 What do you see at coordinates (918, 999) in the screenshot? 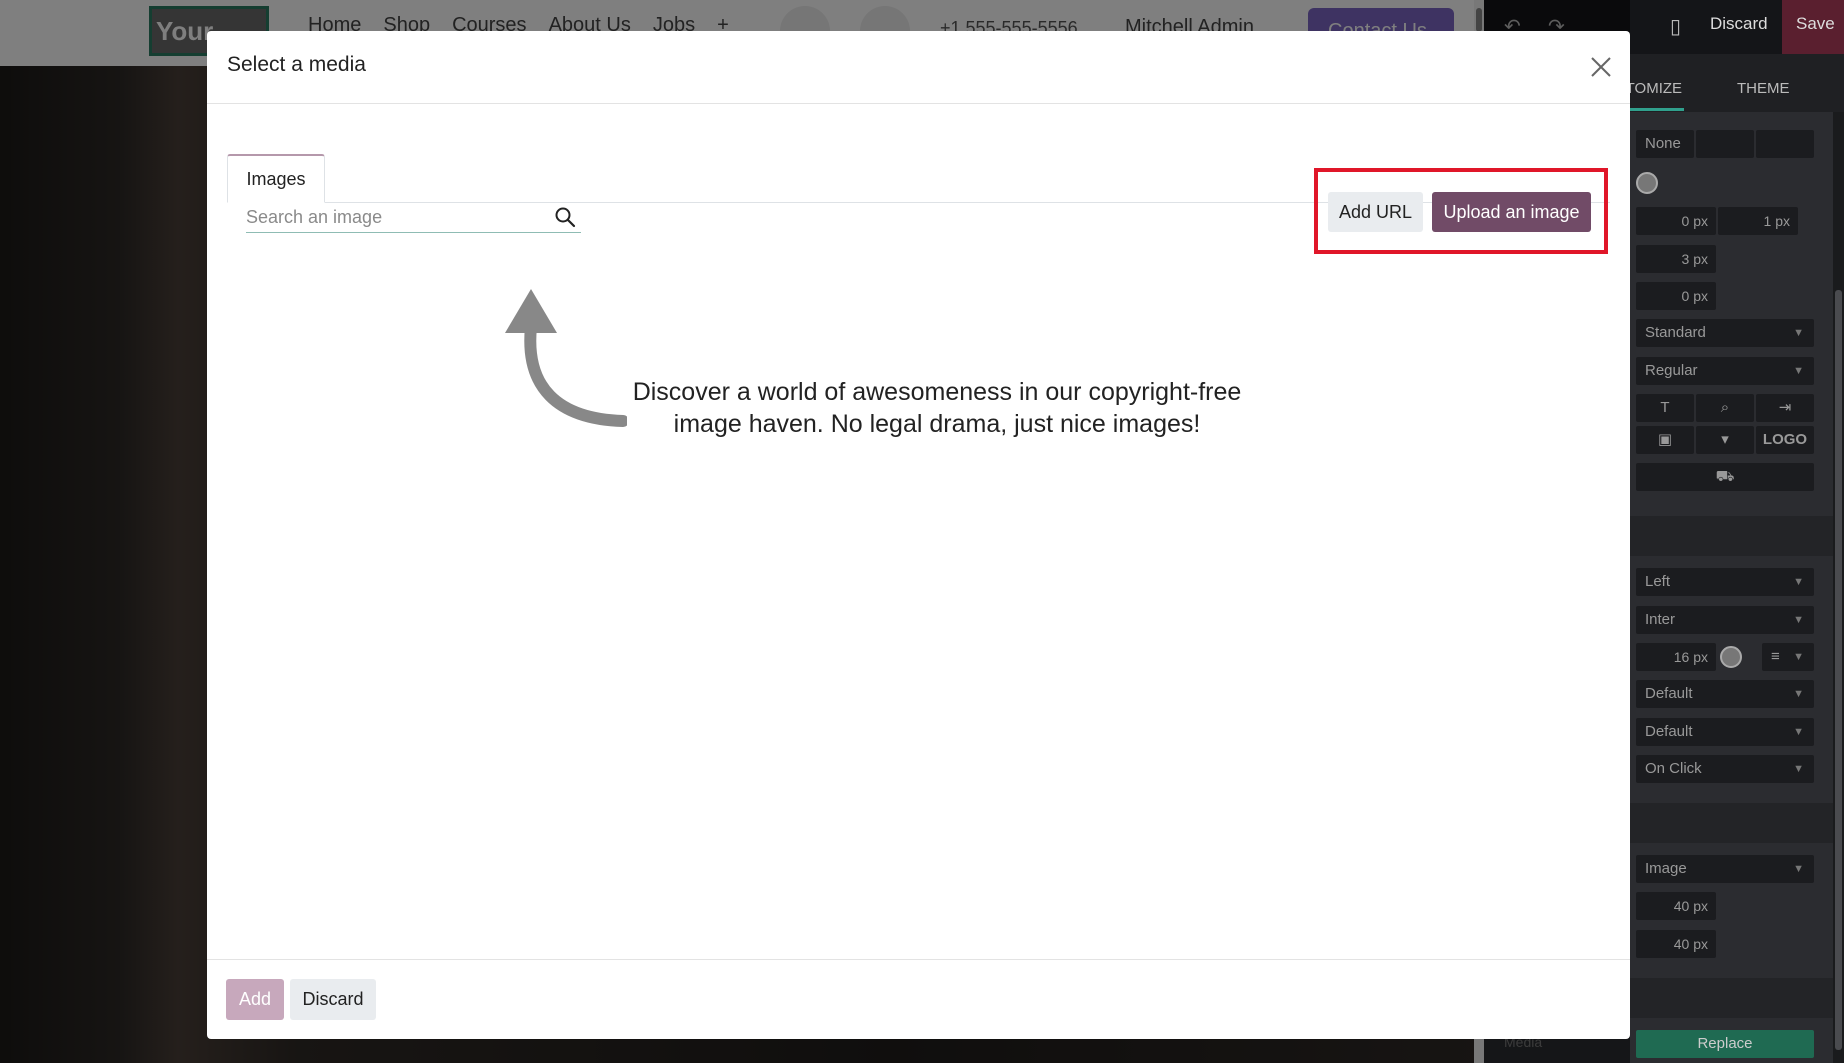
I see `dialog-footer: Add Discard` at bounding box center [918, 999].